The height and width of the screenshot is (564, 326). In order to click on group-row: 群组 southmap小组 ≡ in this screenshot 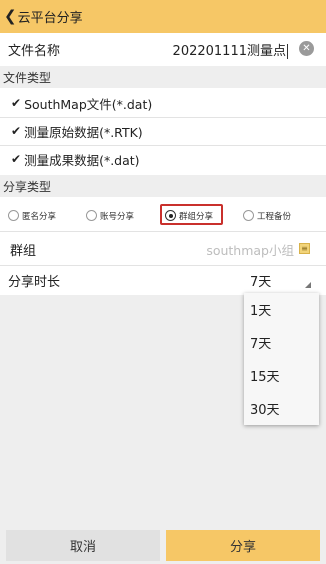, I will do `click(163, 249)`.